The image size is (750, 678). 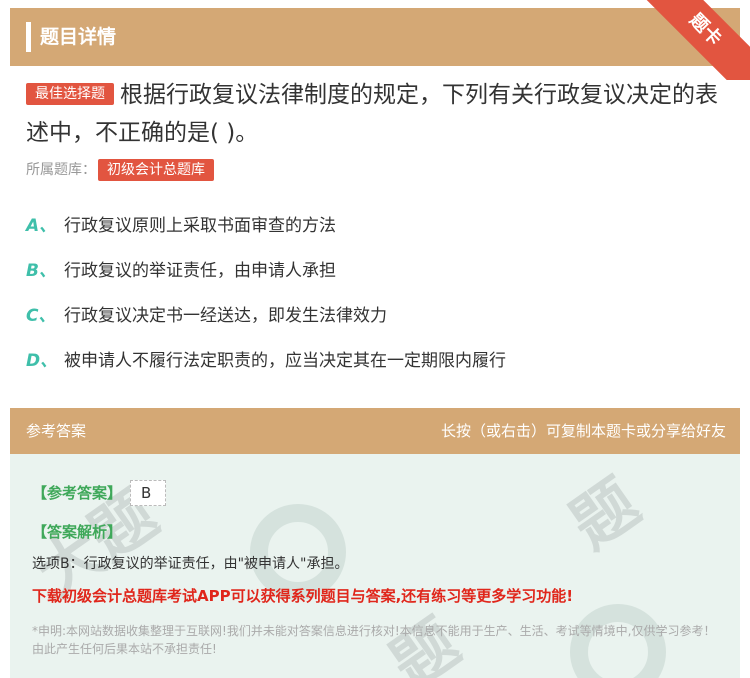 I want to click on option-c: C、 行政复议决定书一经送达，即发生法律效力, so click(x=206, y=316).